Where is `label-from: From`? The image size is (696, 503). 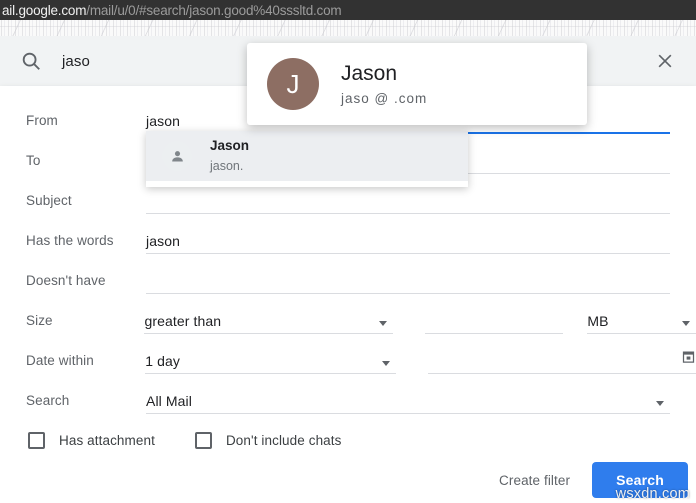 label-from: From is located at coordinates (42, 120).